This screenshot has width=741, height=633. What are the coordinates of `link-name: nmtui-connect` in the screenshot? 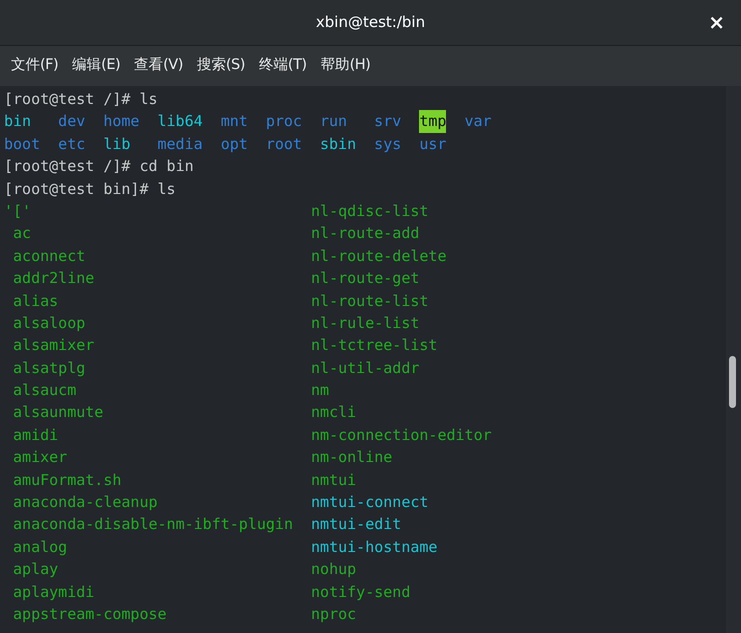 It's located at (369, 503).